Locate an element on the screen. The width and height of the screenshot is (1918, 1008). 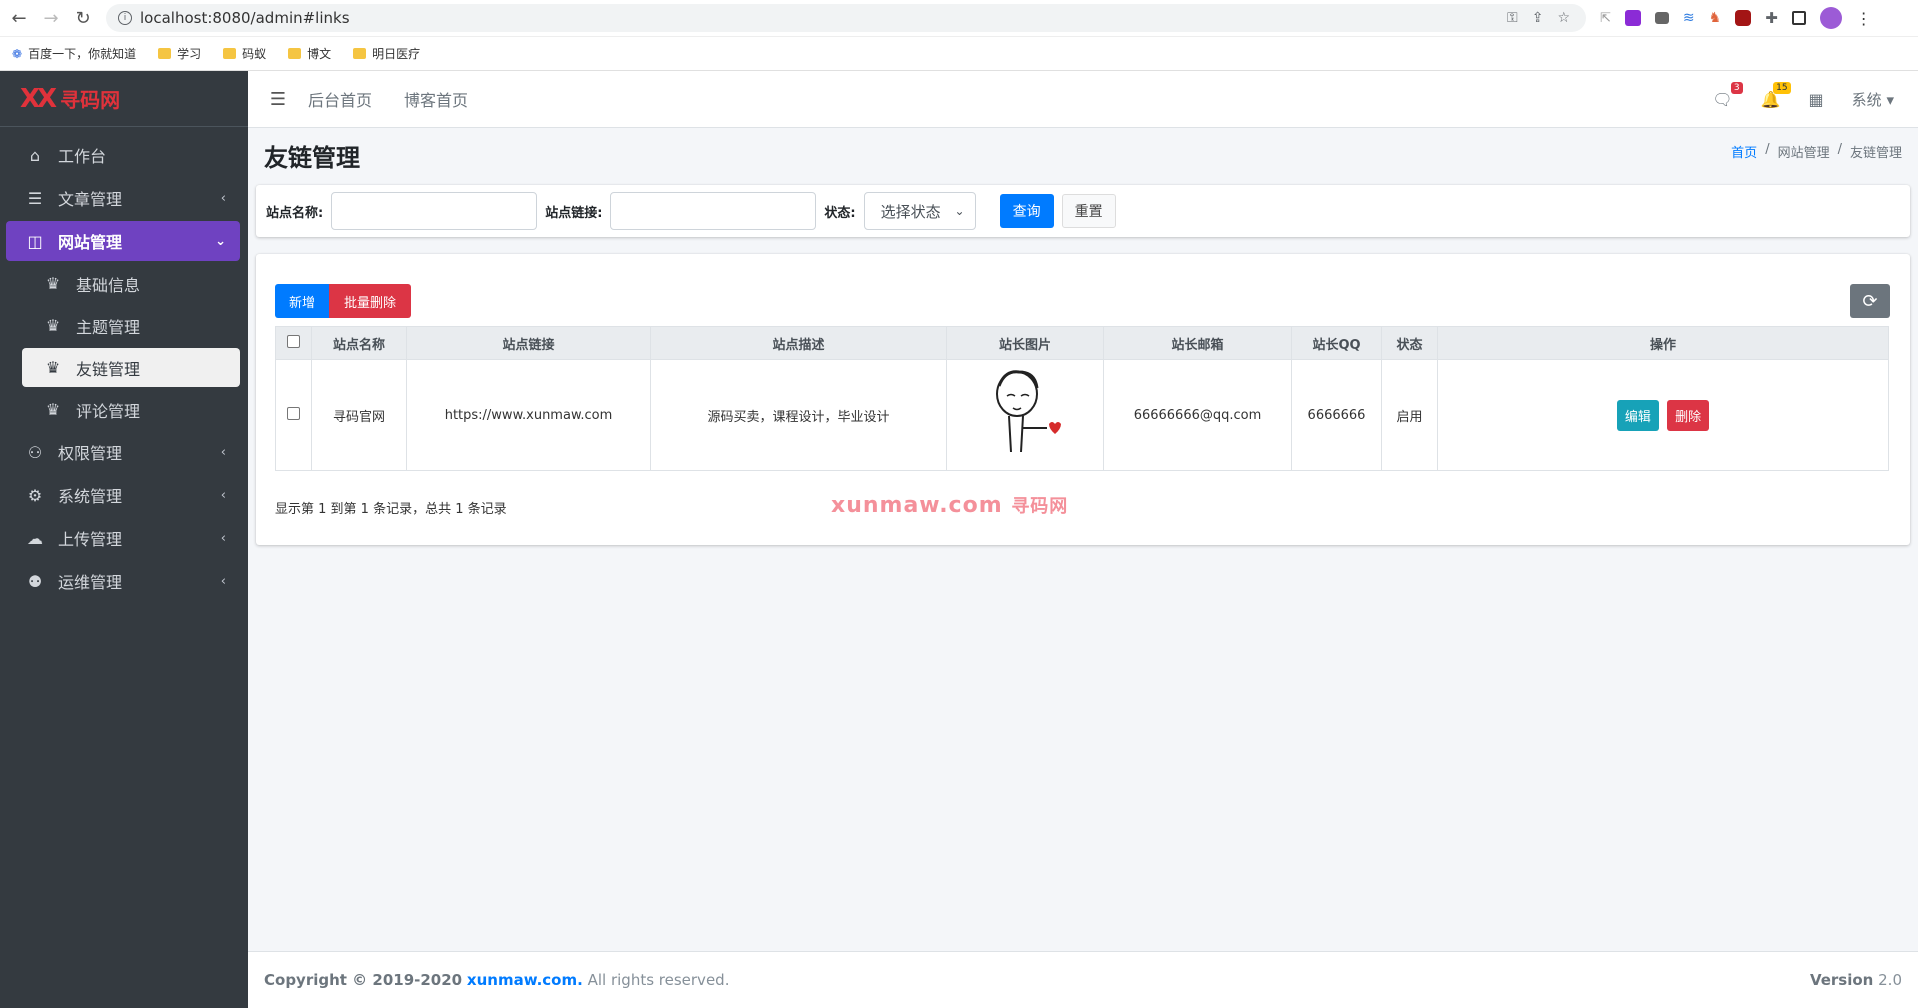
column-header: 站长邮箱 is located at coordinates (1197, 343).